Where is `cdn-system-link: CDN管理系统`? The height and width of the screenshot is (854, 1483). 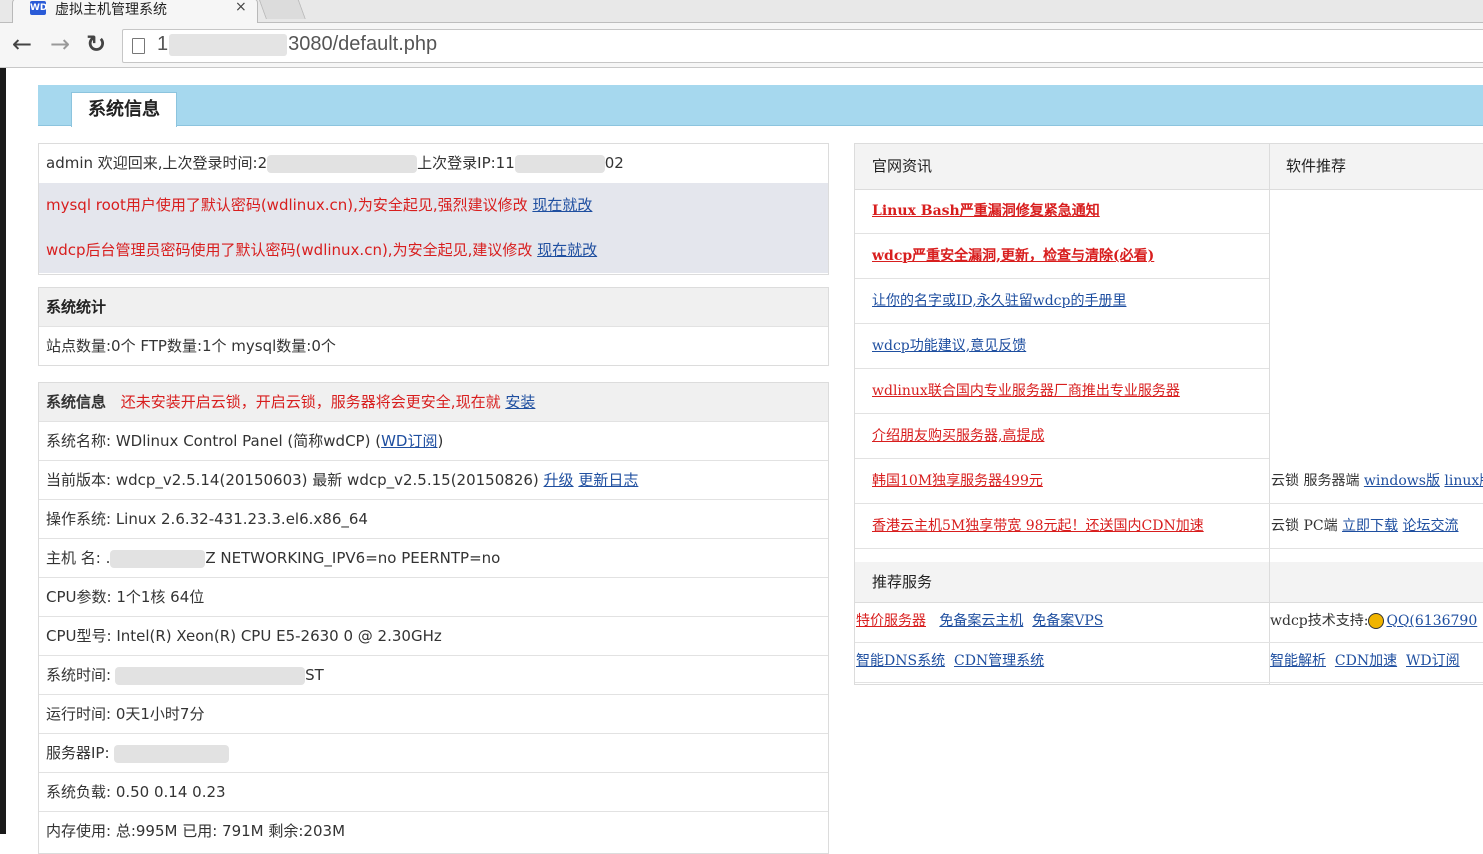 cdn-system-link: CDN管理系统 is located at coordinates (999, 661).